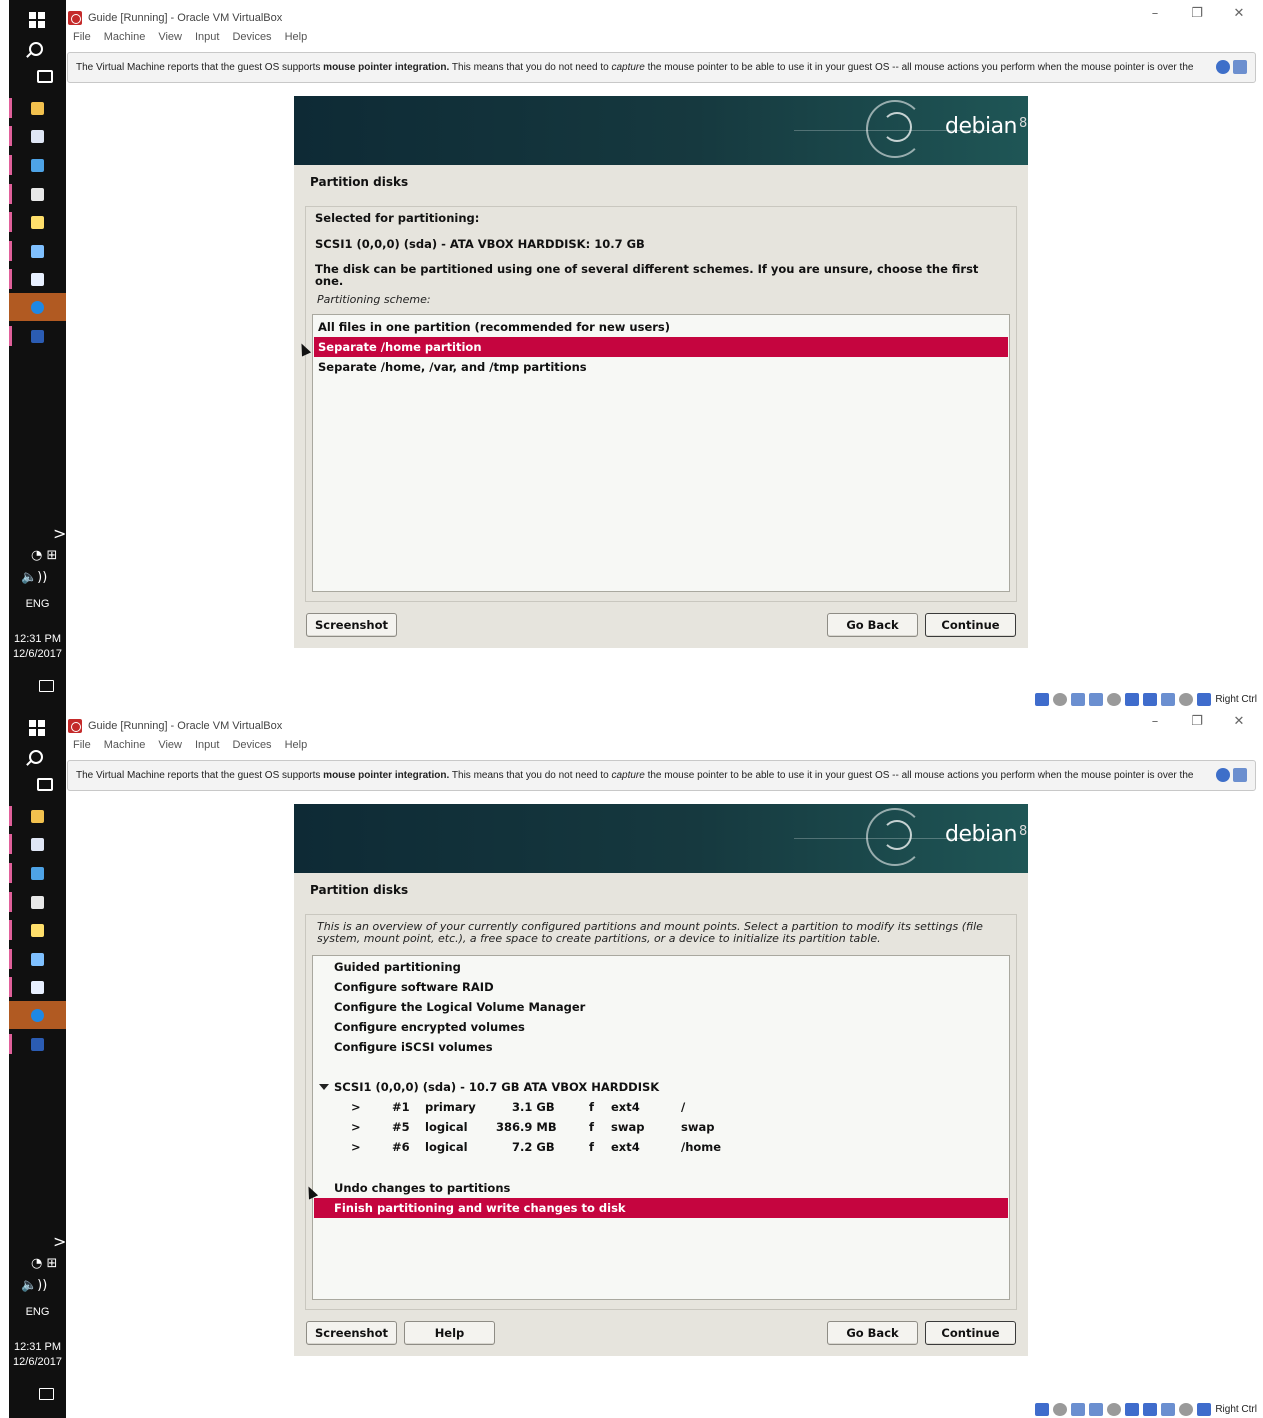 This screenshot has width=1263, height=1418. I want to click on list-item-selected: Separate /home partition, so click(661, 347).